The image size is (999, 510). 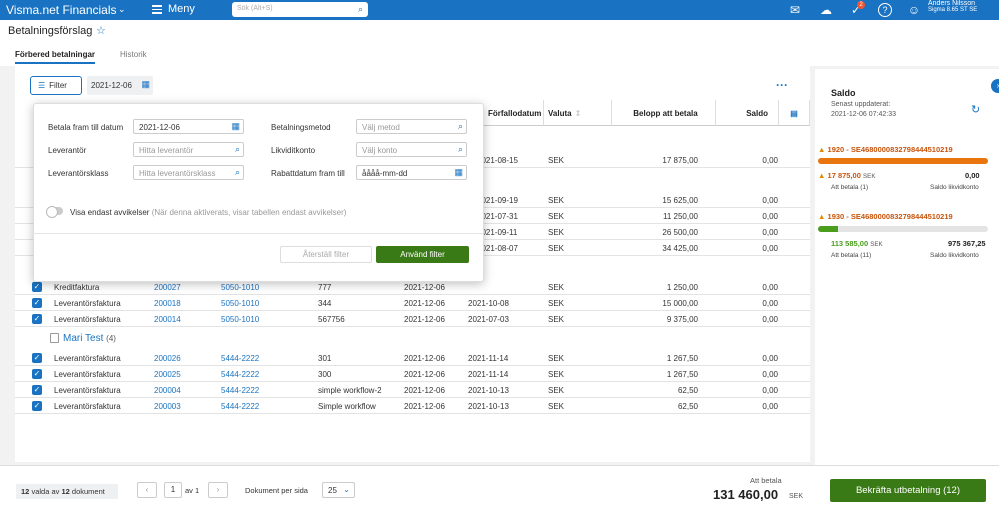 I want to click on amount-cell: 26 500,00, so click(x=680, y=232).